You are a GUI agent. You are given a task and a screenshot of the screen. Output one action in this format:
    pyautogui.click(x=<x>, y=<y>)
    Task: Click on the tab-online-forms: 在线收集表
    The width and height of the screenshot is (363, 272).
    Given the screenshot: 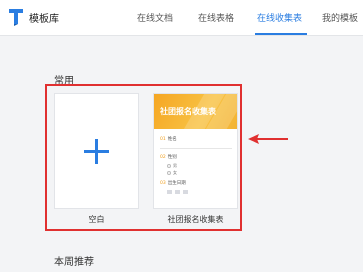 What is the action you would take?
    pyautogui.click(x=279, y=17)
    